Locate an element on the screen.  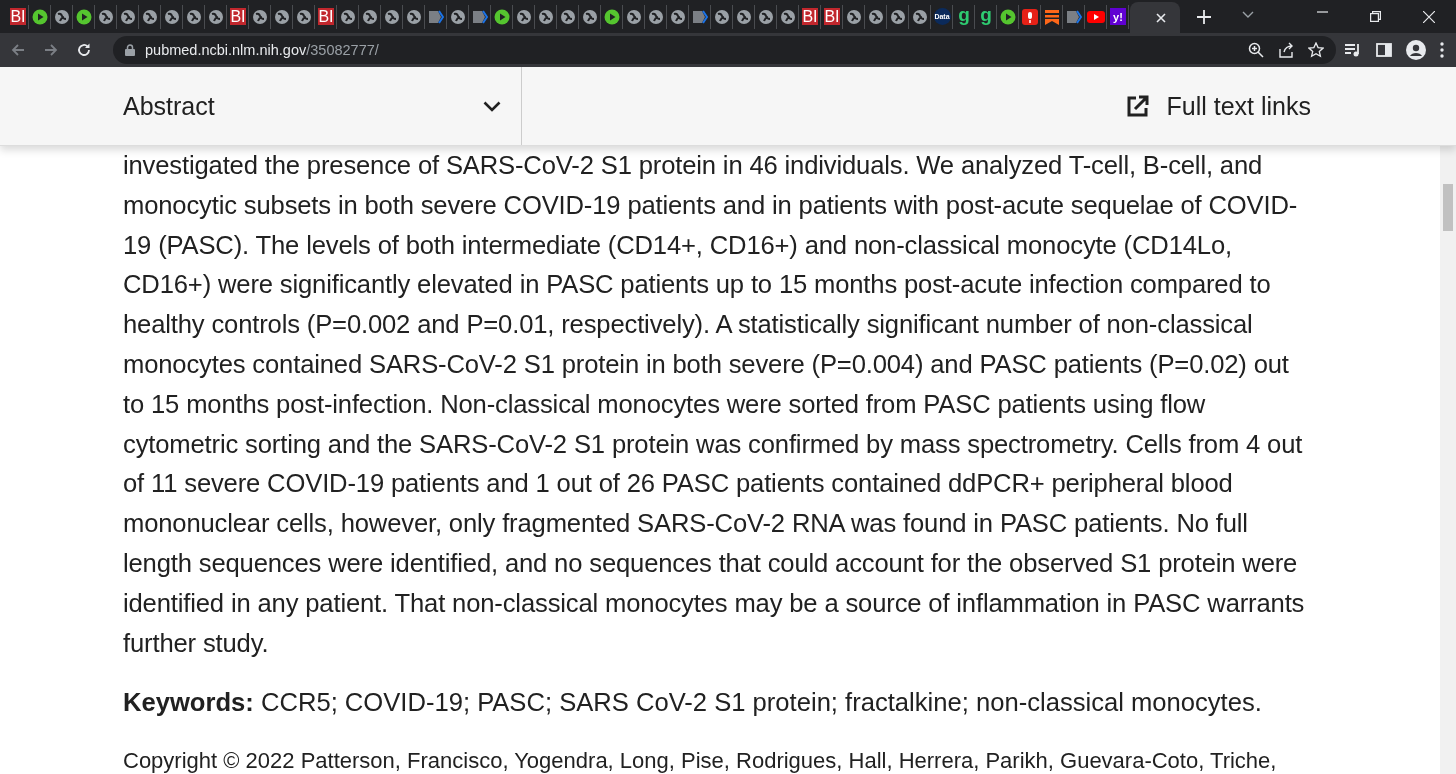
zoom-icon is located at coordinates (1256, 50).